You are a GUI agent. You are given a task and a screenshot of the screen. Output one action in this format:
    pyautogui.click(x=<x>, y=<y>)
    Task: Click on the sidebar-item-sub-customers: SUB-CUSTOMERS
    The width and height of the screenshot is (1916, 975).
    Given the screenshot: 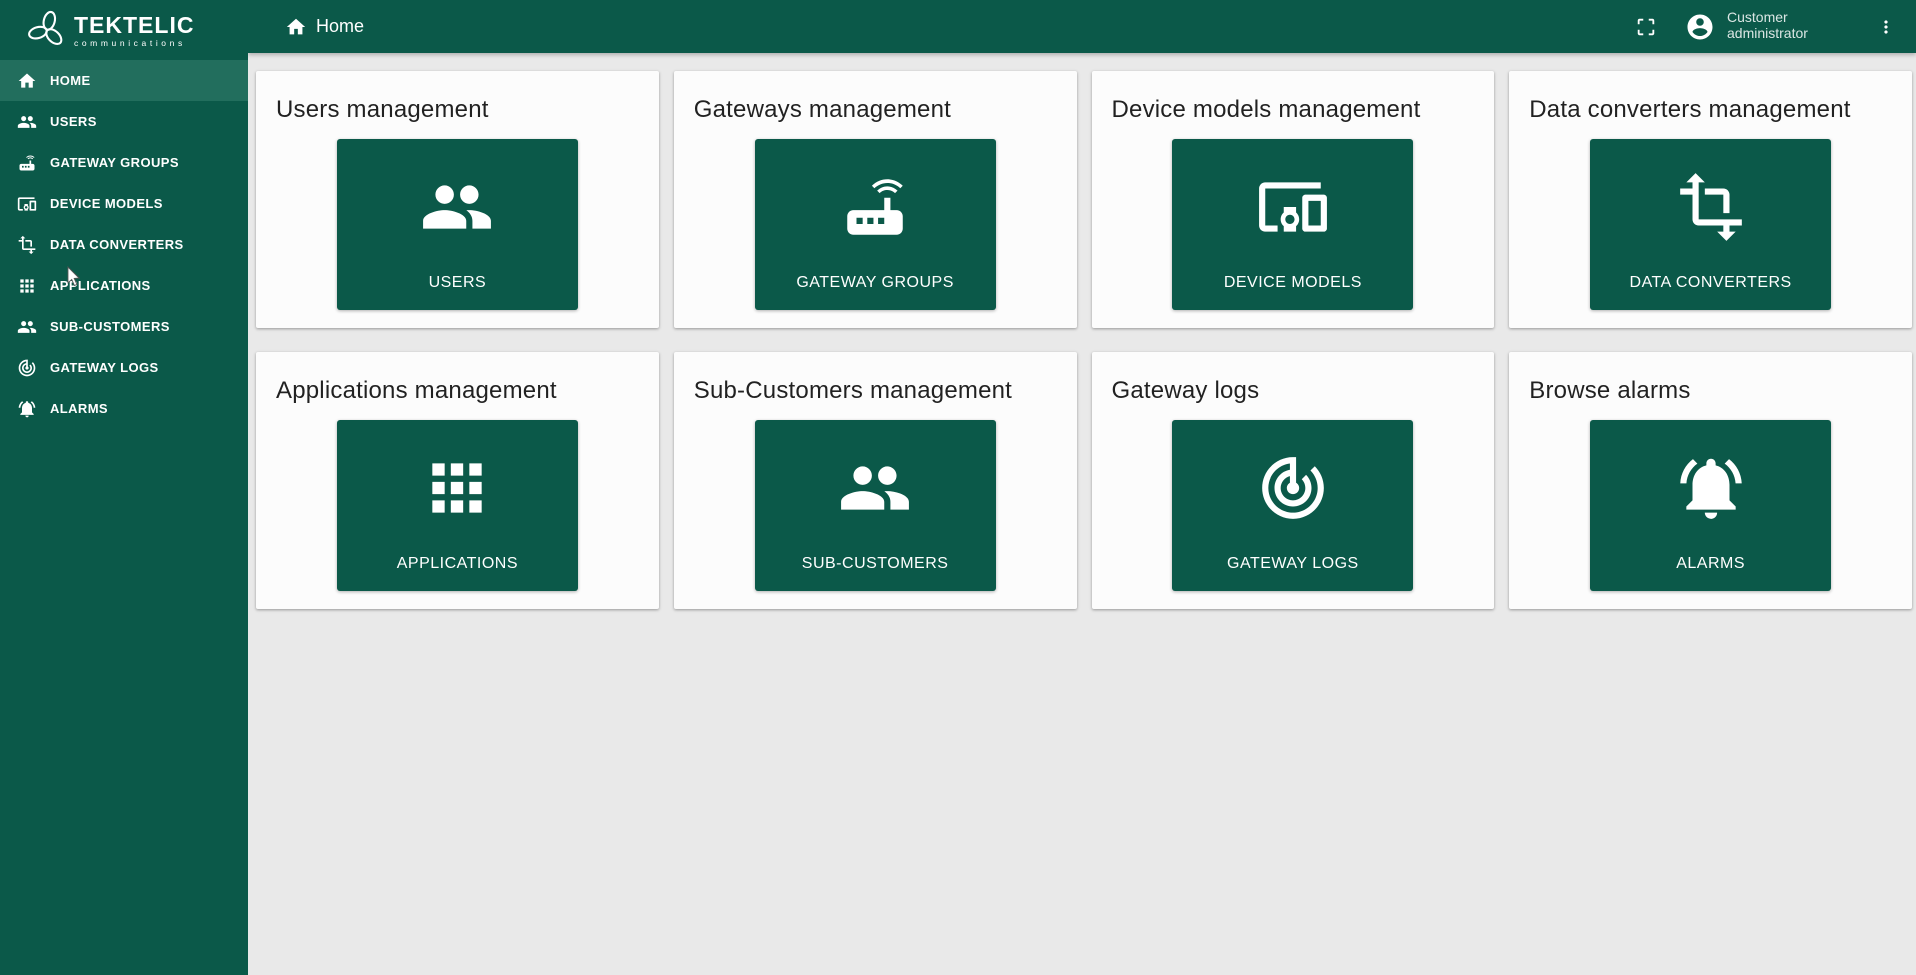 What is the action you would take?
    pyautogui.click(x=124, y=326)
    